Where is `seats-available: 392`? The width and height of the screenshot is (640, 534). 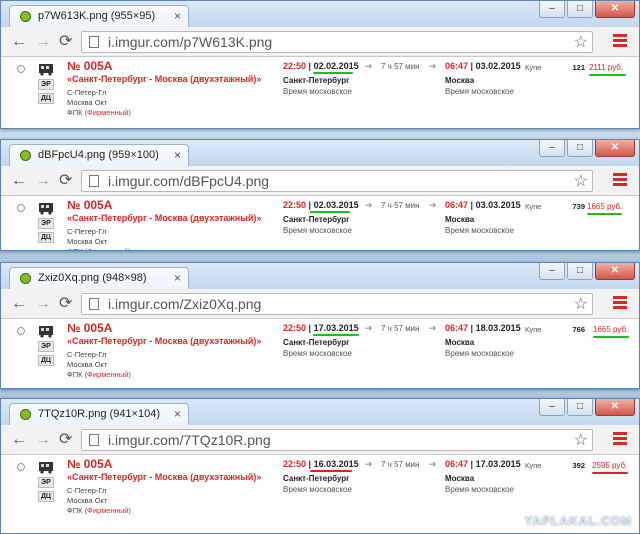 seats-available: 392 is located at coordinates (578, 465).